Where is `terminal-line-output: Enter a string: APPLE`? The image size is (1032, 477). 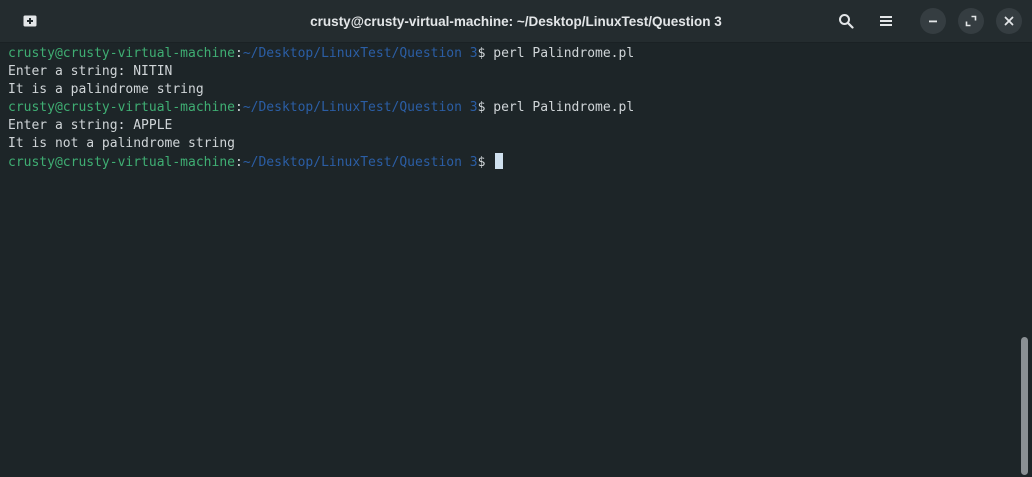 terminal-line-output: Enter a string: APPLE is located at coordinates (90, 125).